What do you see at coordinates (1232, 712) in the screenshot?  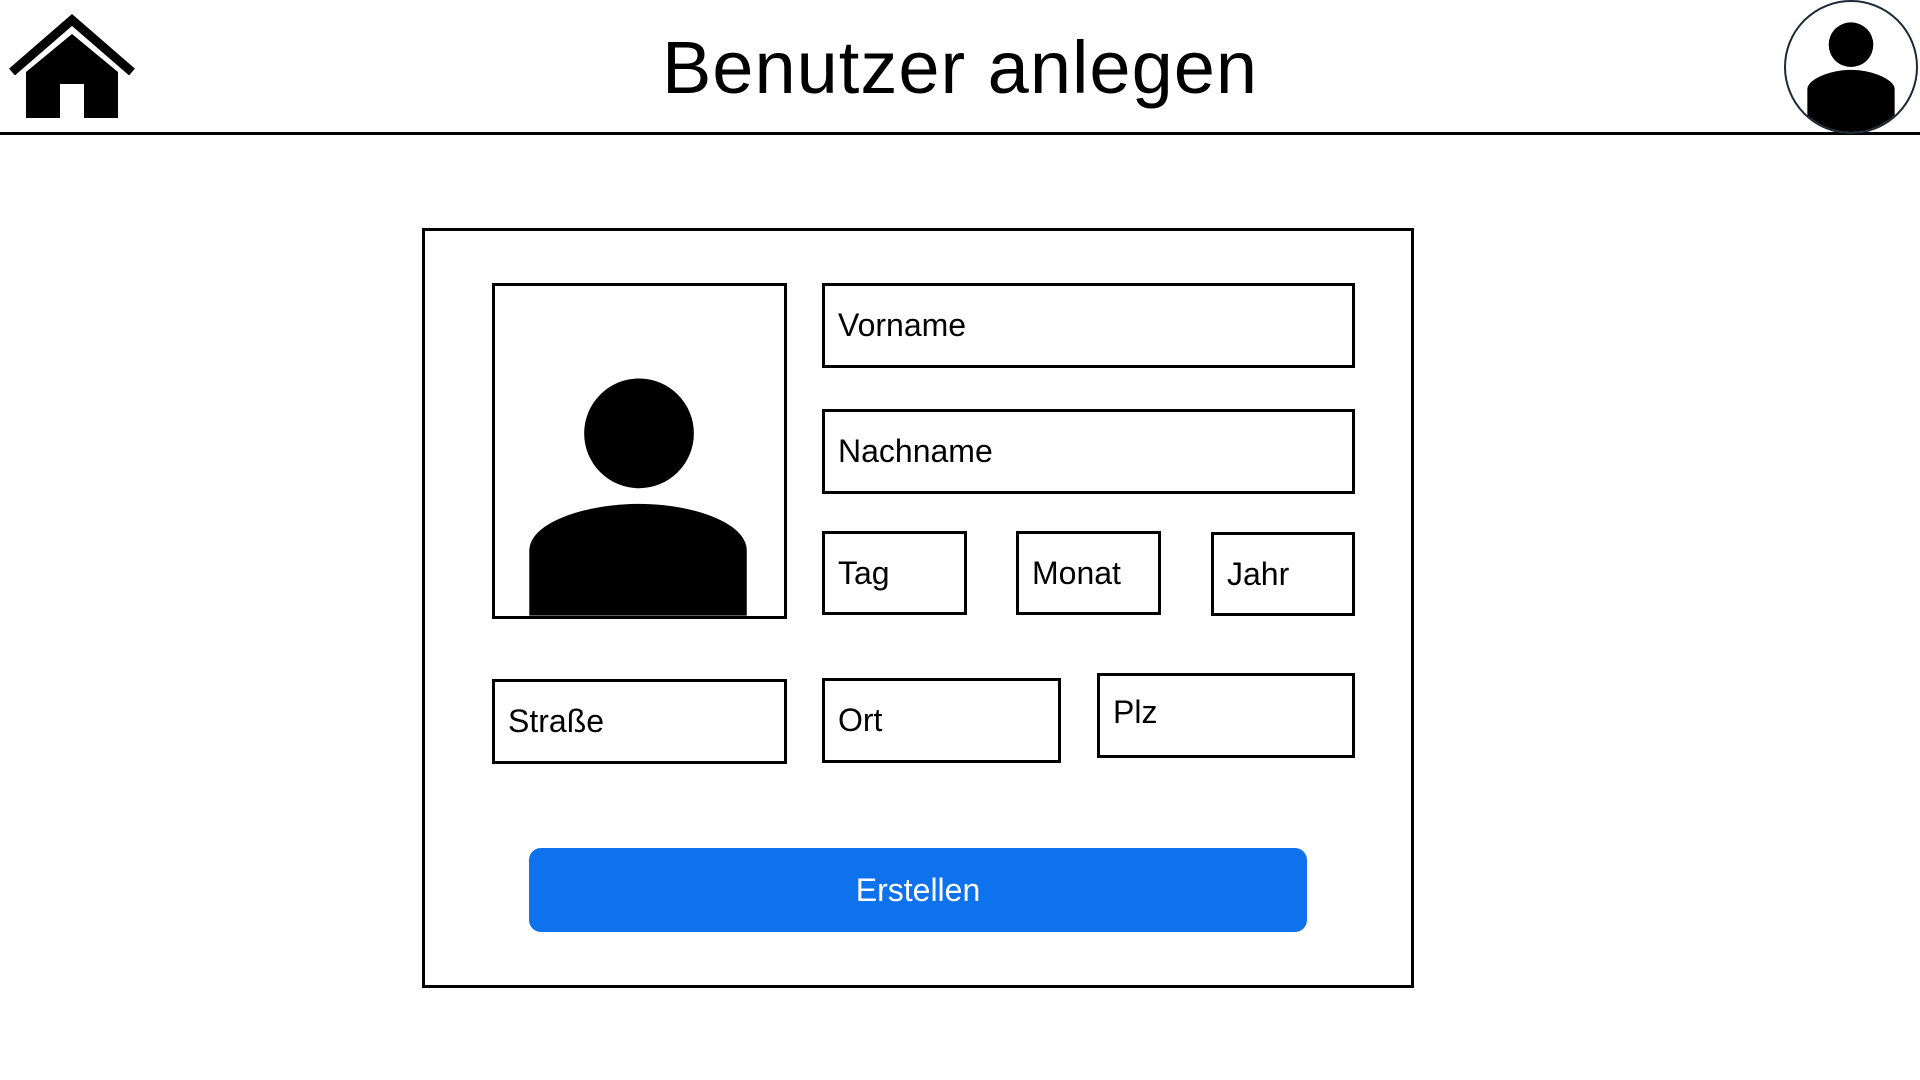 I see `postal-code-input` at bounding box center [1232, 712].